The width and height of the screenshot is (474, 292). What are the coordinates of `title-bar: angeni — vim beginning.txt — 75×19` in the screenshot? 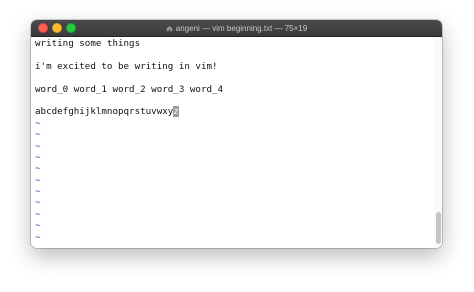 It's located at (236, 28).